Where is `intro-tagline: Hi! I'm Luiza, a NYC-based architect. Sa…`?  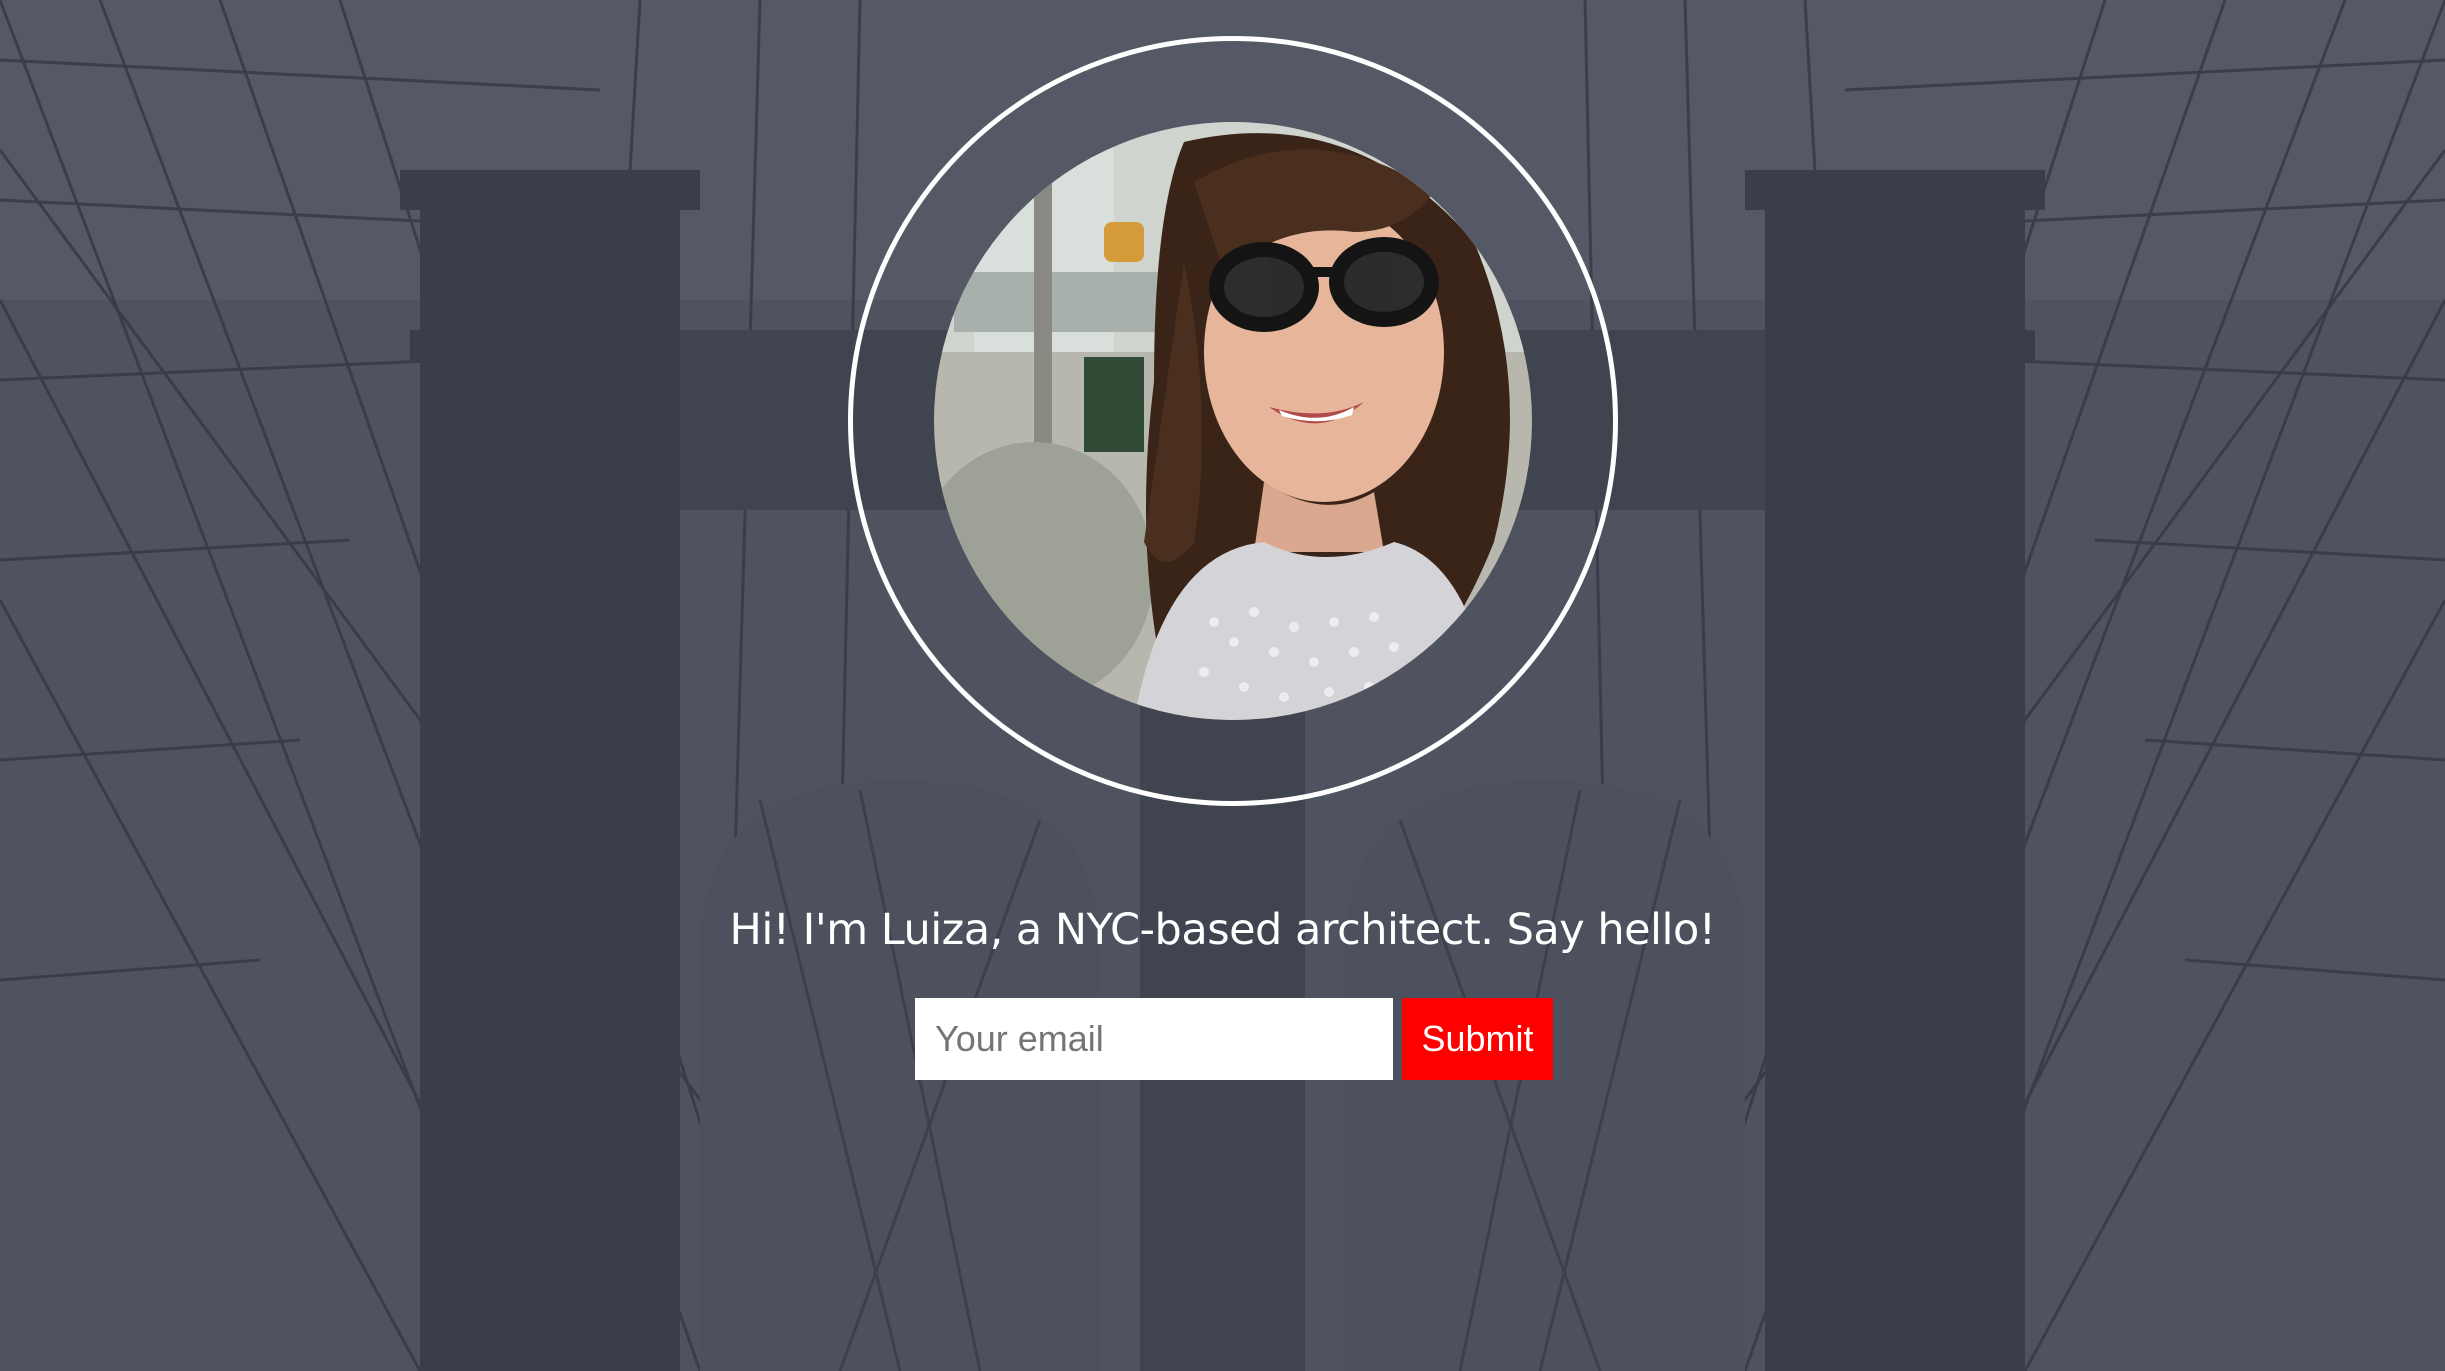 intro-tagline: Hi! I'm Luiza, a NYC-based architect. Sa… is located at coordinates (1223, 930).